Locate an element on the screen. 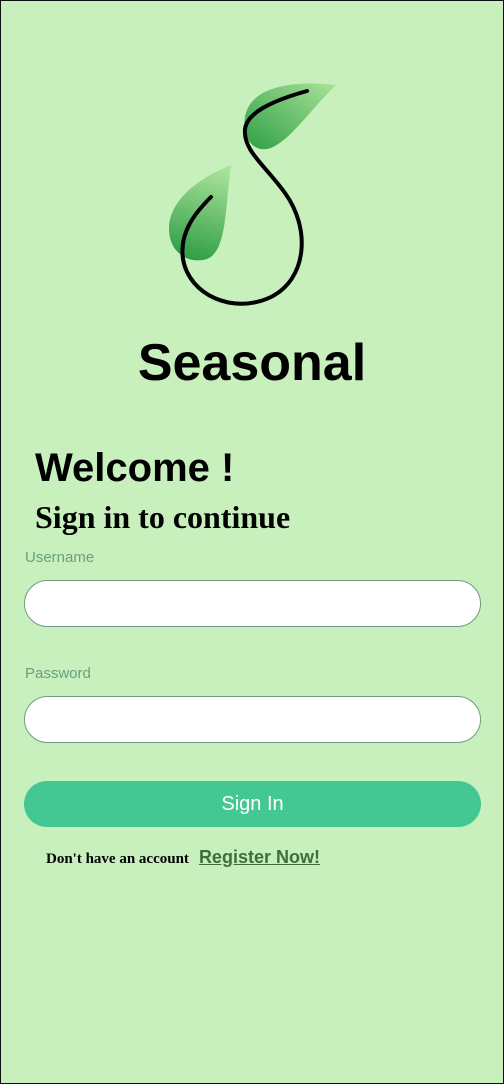 The height and width of the screenshot is (1084, 504). username-label: Username is located at coordinates (60, 557).